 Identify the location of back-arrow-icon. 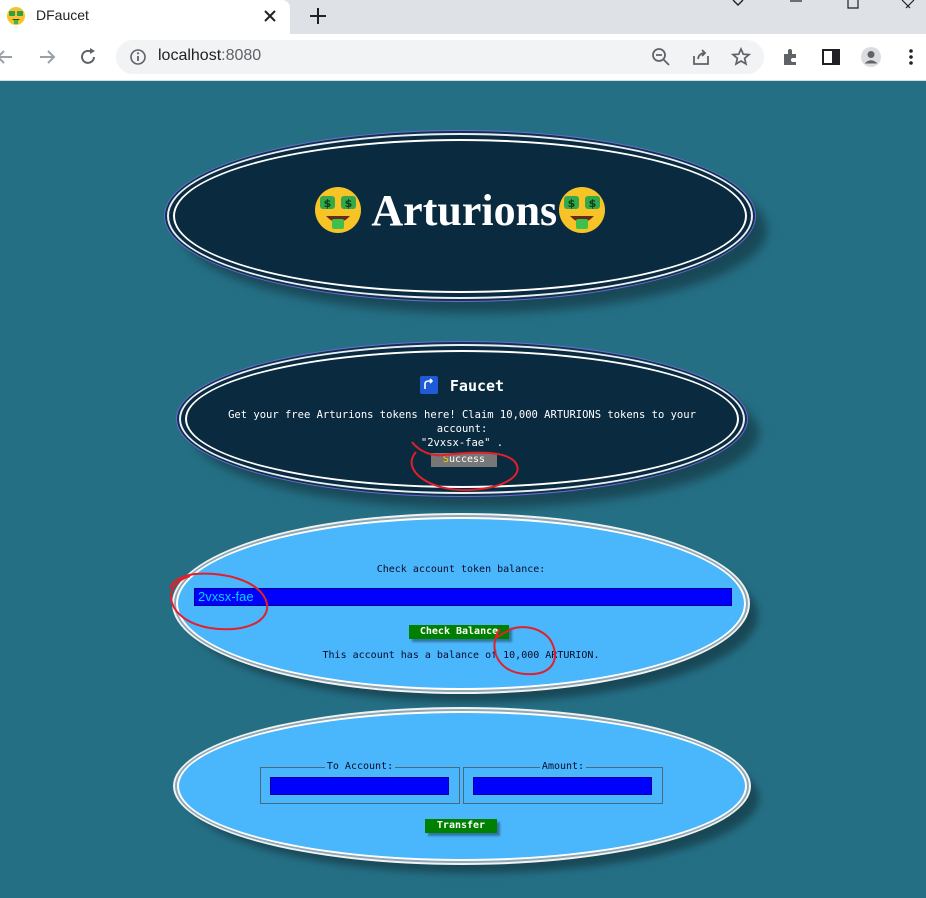
(8, 57).